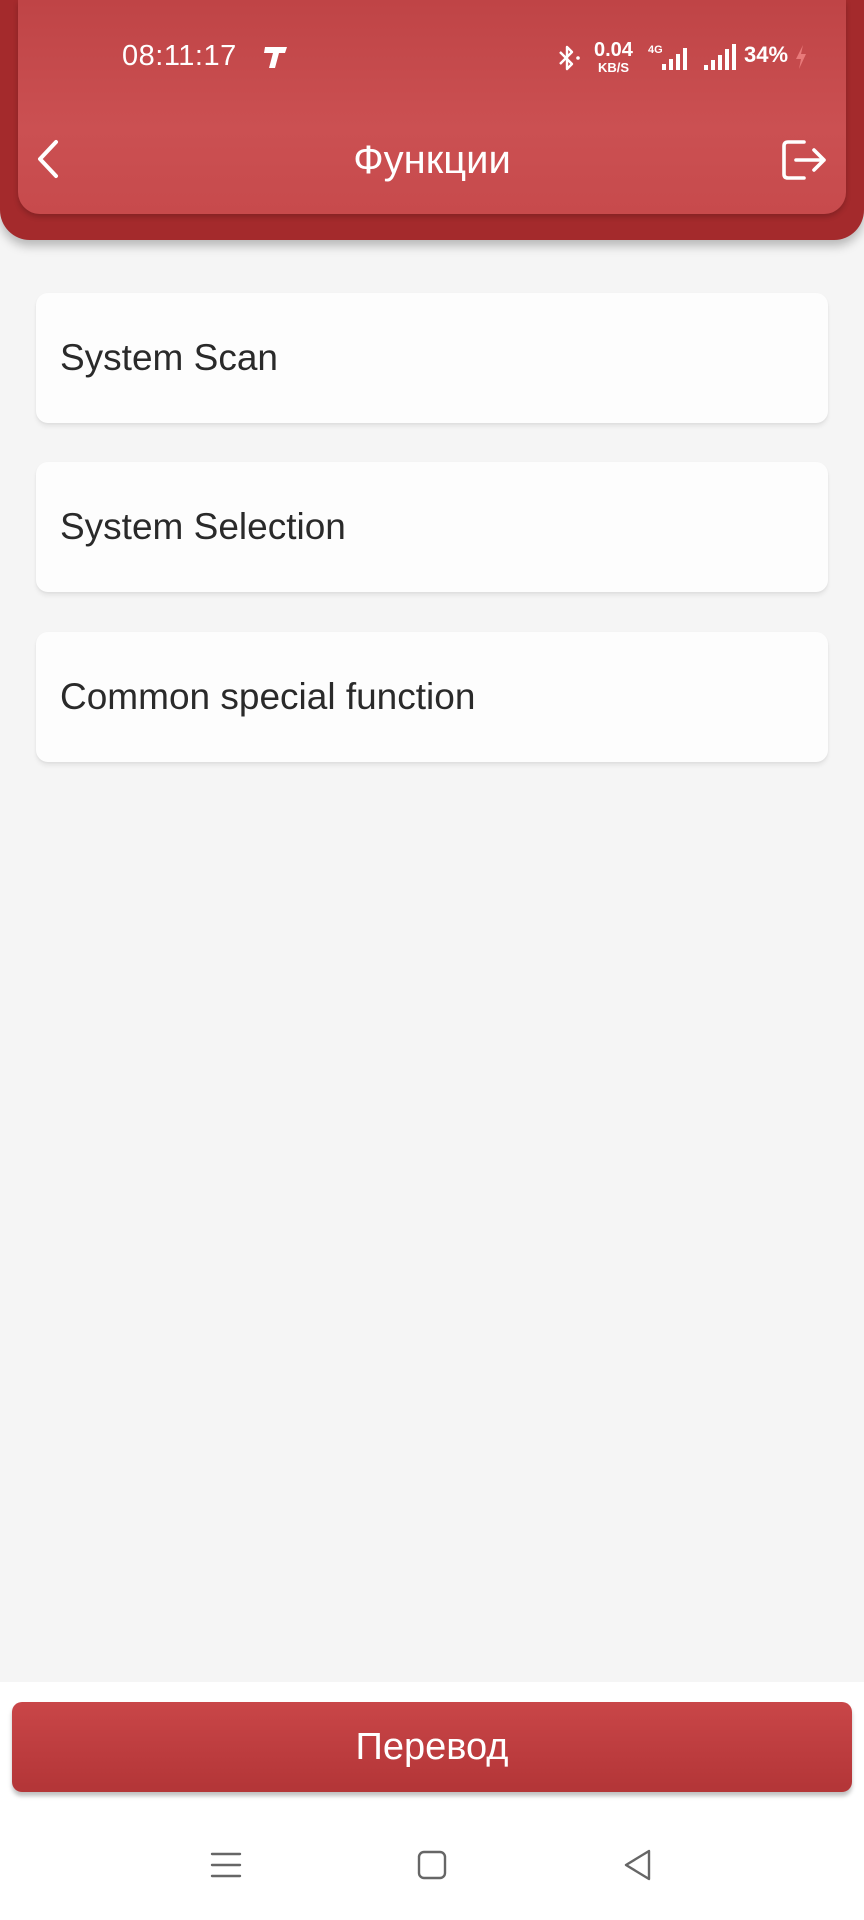 The height and width of the screenshot is (1920, 864). What do you see at coordinates (637, 1865) in the screenshot?
I see `nav-back-icon` at bounding box center [637, 1865].